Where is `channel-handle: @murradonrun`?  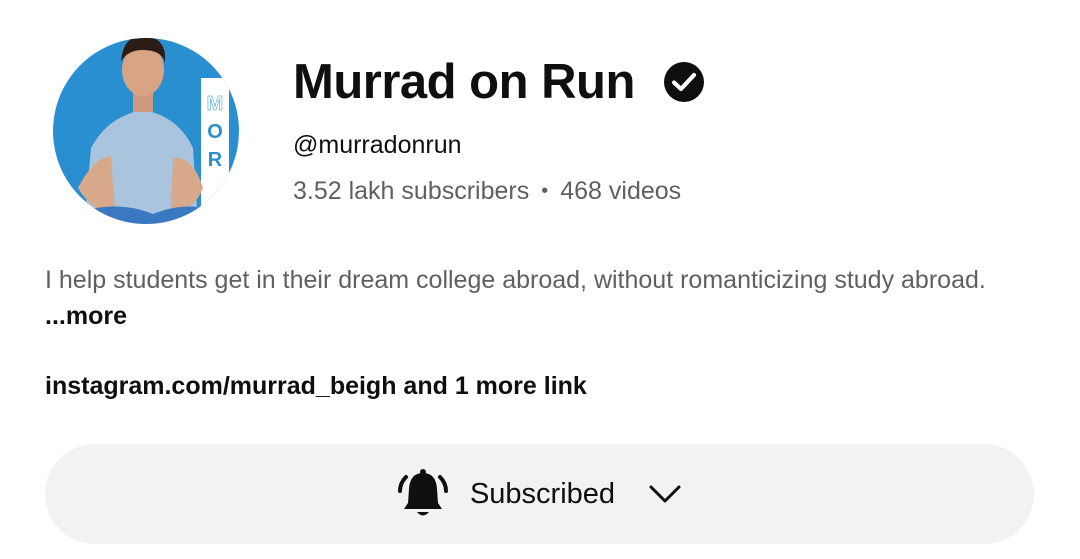
channel-handle: @murradonrun is located at coordinates (377, 145).